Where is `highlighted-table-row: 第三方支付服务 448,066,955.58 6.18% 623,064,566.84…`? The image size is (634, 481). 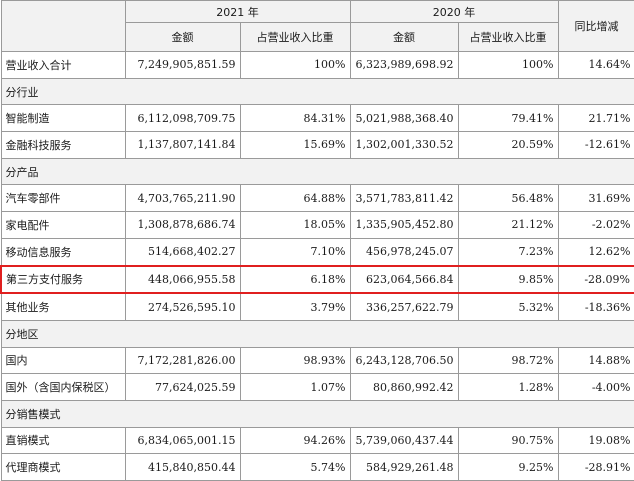
highlighted-table-row: 第三方支付服务 448,066,955.58 6.18% 623,064,566.84… is located at coordinates (317, 279).